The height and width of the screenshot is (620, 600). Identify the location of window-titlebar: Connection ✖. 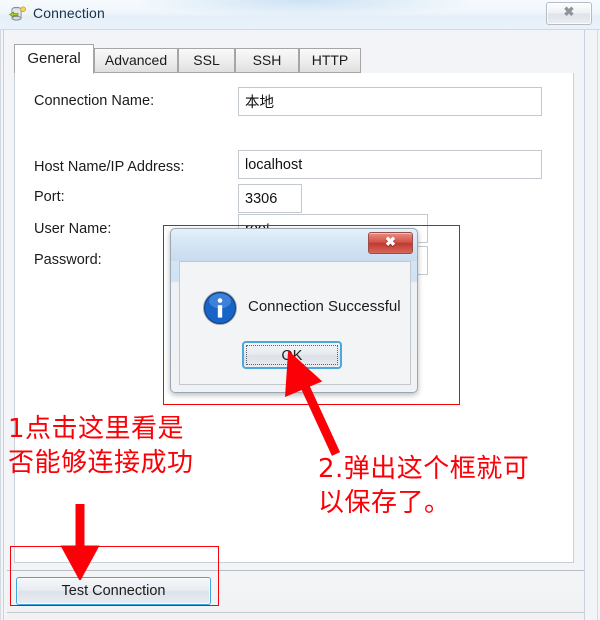
(300, 15).